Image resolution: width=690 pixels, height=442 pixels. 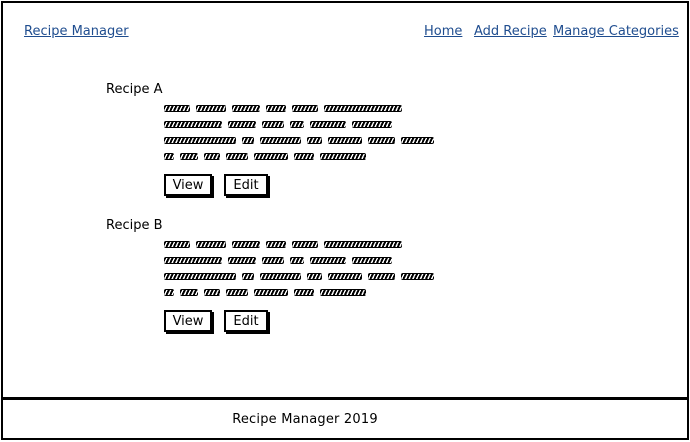 What do you see at coordinates (134, 89) in the screenshot?
I see `recipe-title: Recipe A` at bounding box center [134, 89].